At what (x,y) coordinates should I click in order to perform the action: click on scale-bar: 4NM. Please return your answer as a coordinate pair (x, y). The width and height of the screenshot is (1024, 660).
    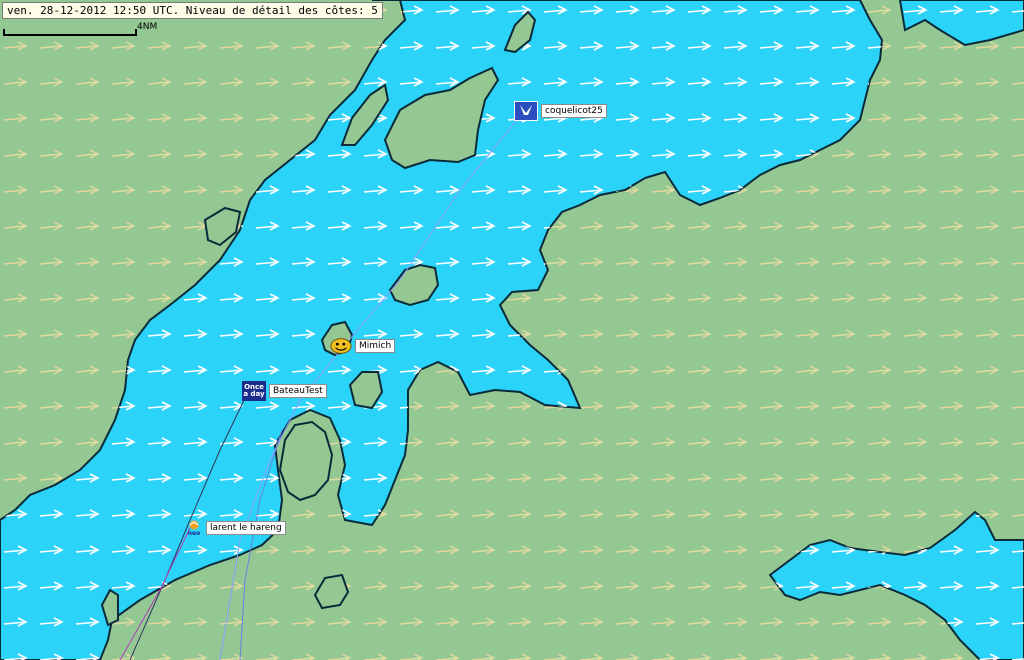
    Looking at the image, I should click on (80, 32).